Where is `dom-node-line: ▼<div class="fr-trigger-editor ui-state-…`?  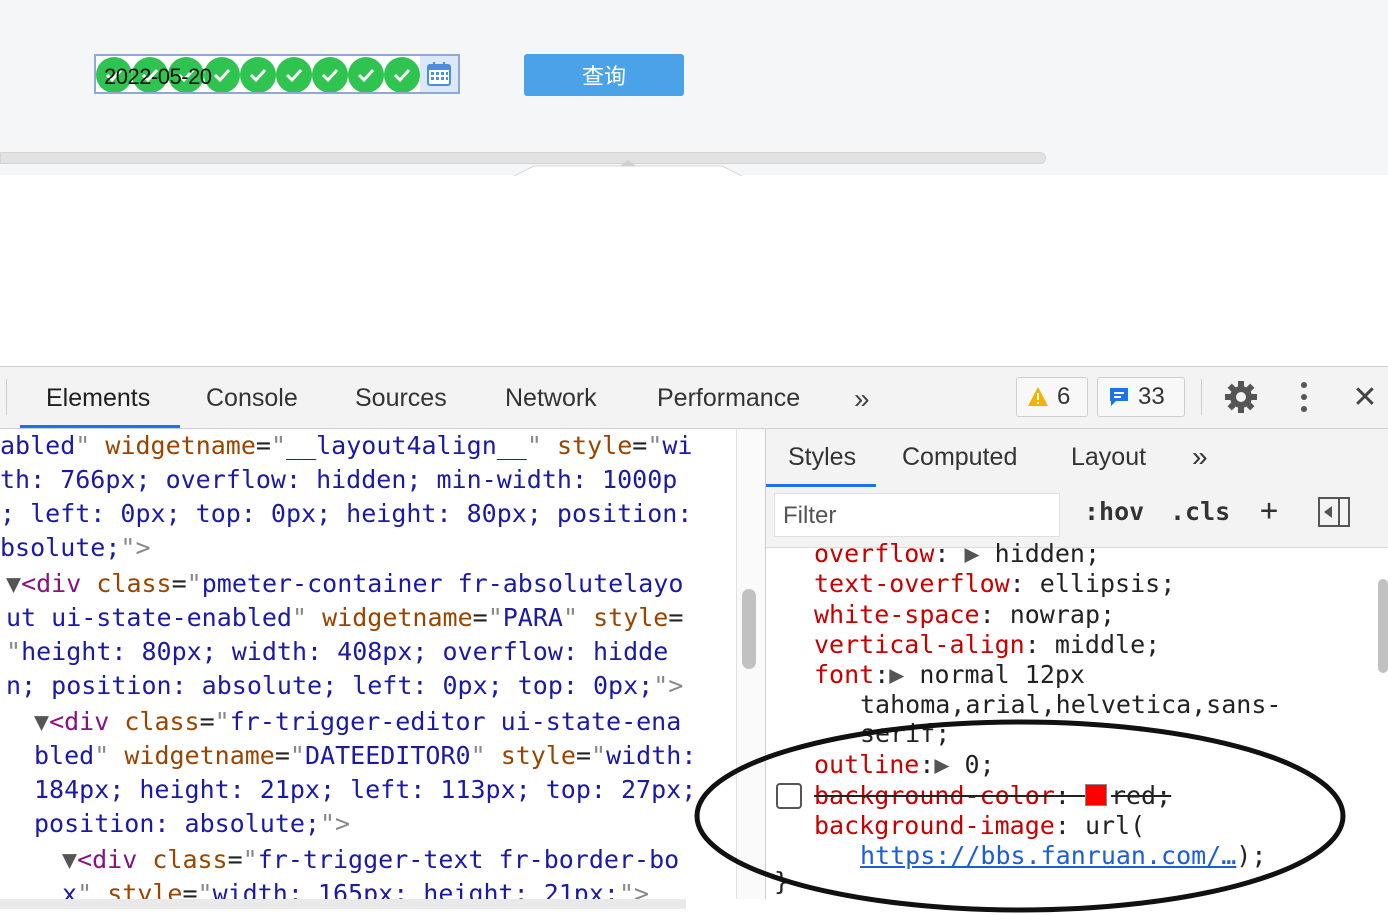
dom-node-line: ▼<div class="fr-trigger-editor ui-state-… is located at coordinates (357, 722).